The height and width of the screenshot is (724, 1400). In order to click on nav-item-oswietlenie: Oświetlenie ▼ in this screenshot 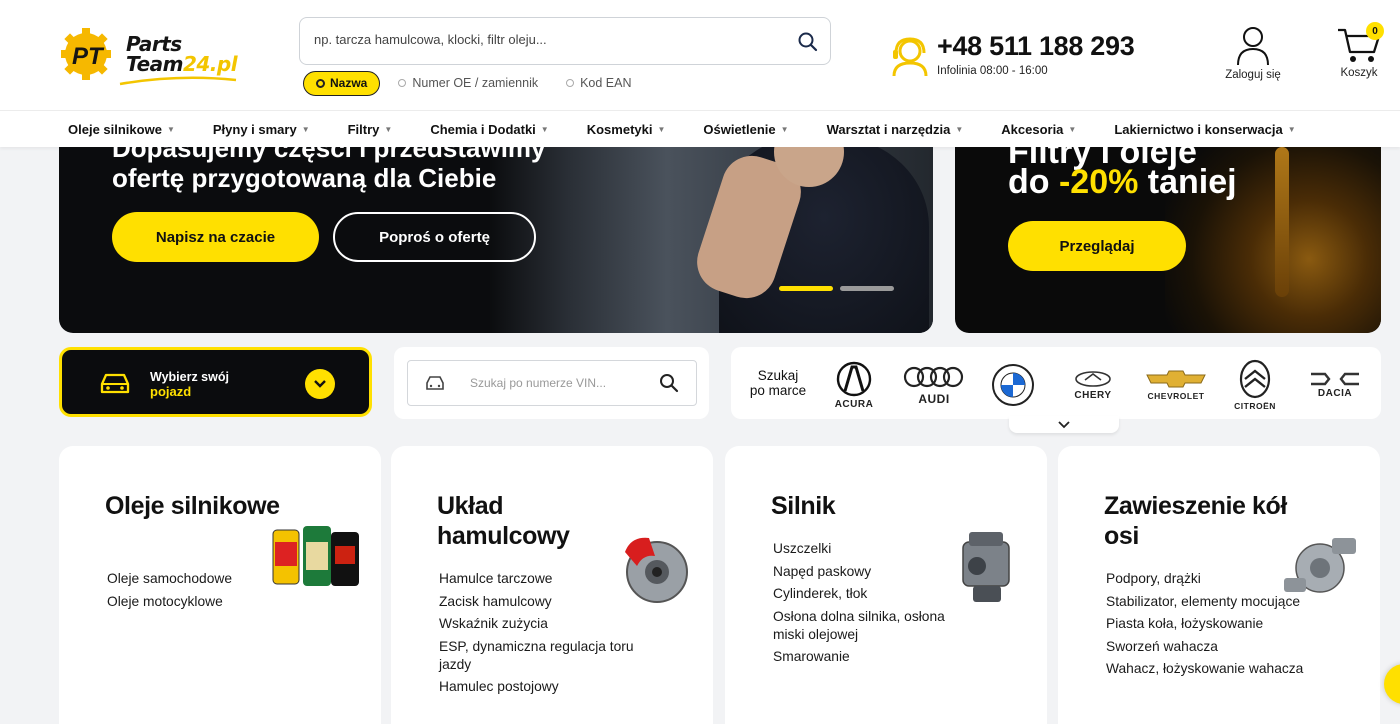, I will do `click(745, 129)`.